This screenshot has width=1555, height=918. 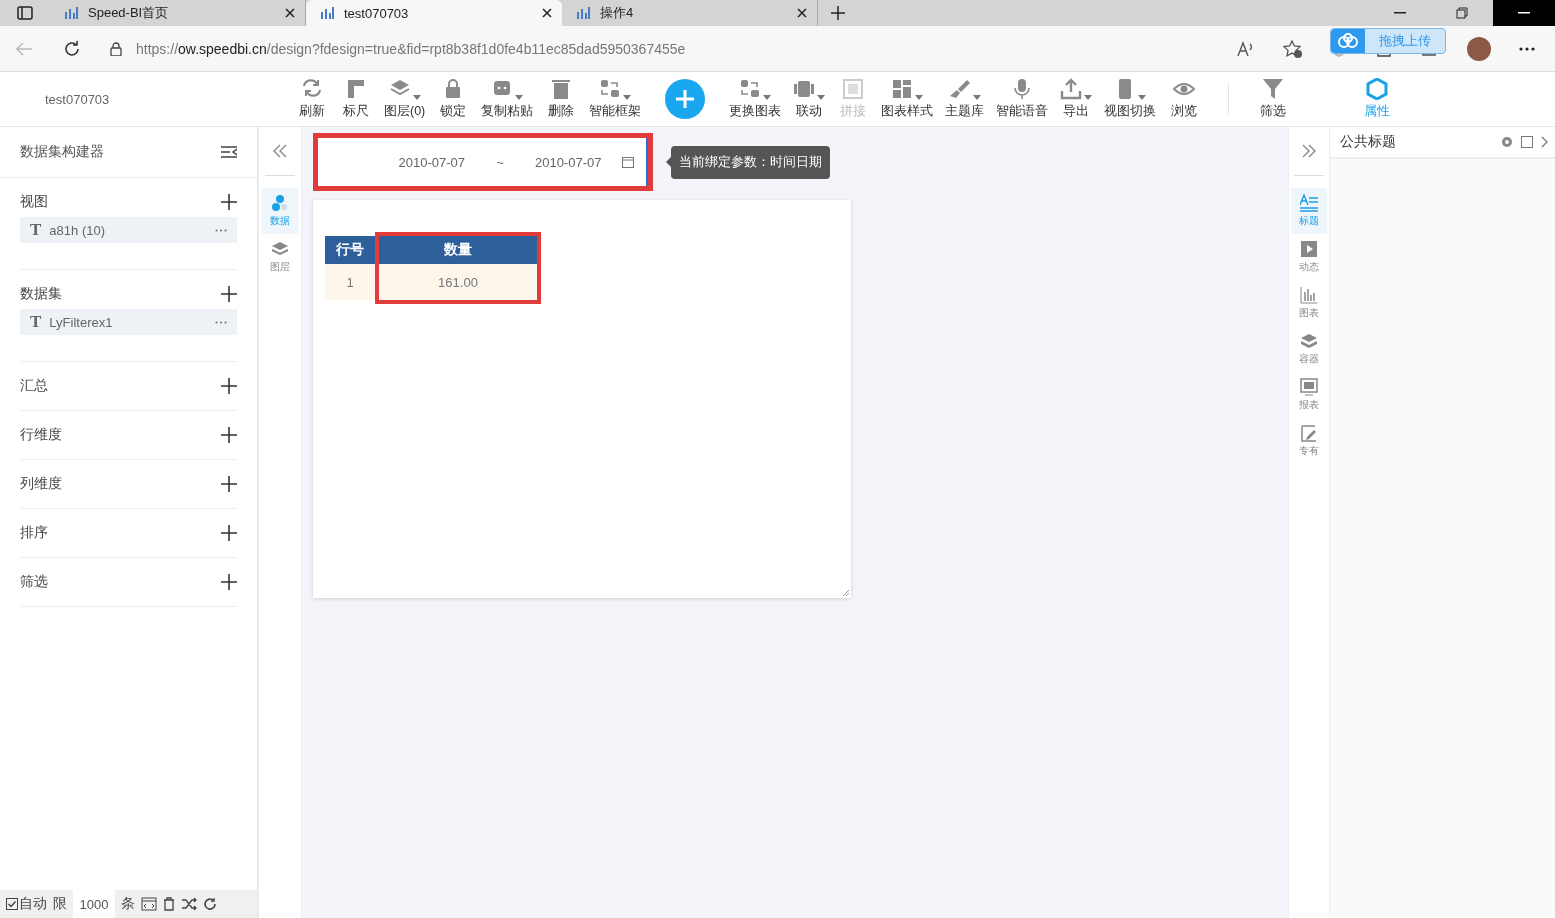 I want to click on dash-icon, so click(x=1524, y=13).